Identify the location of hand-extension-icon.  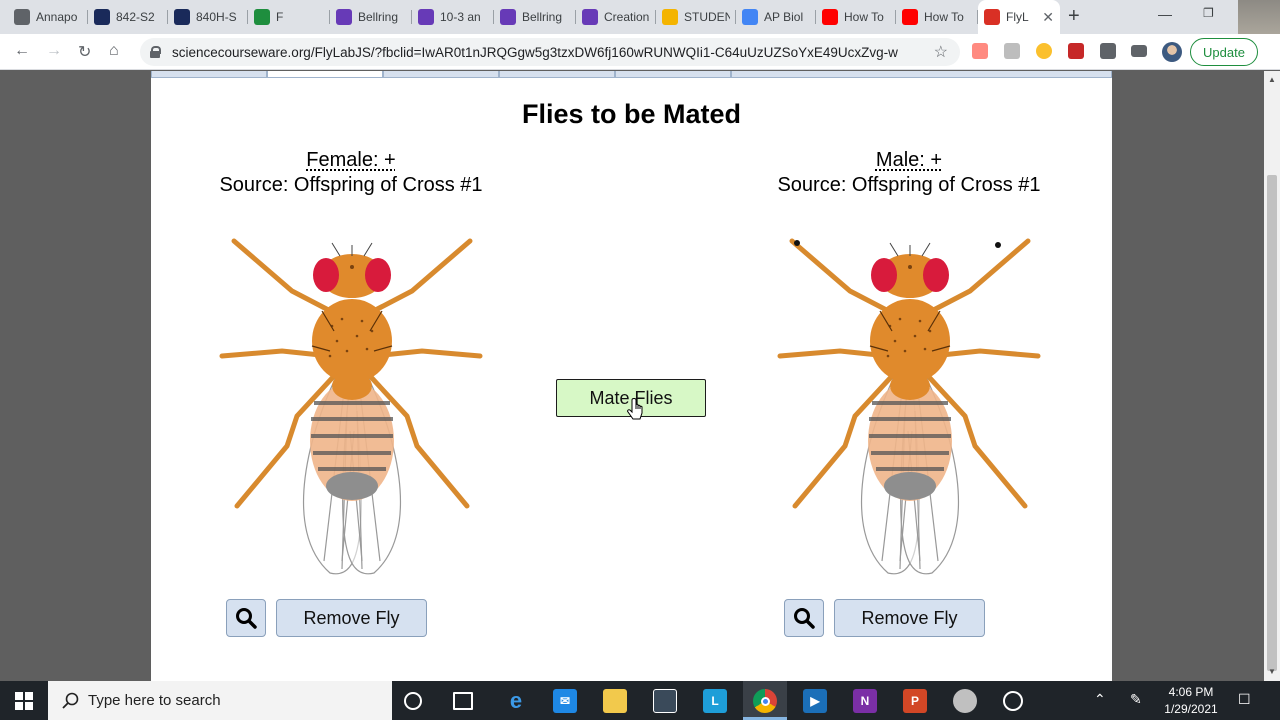
(1044, 51).